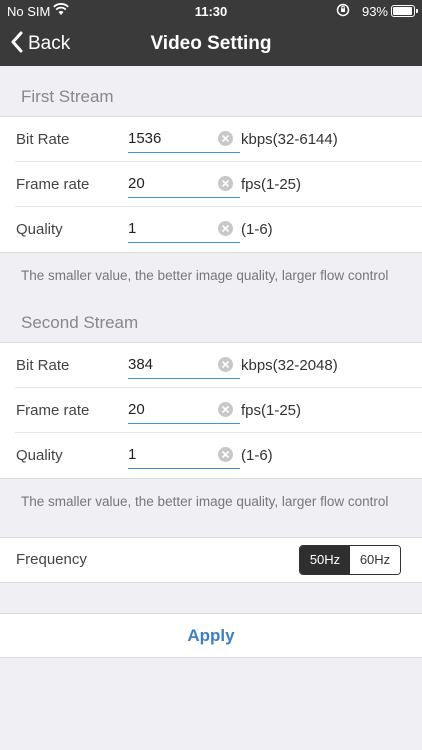 This screenshot has width=422, height=750. I want to click on second-quality-row: Quality (1-6), so click(218, 455).